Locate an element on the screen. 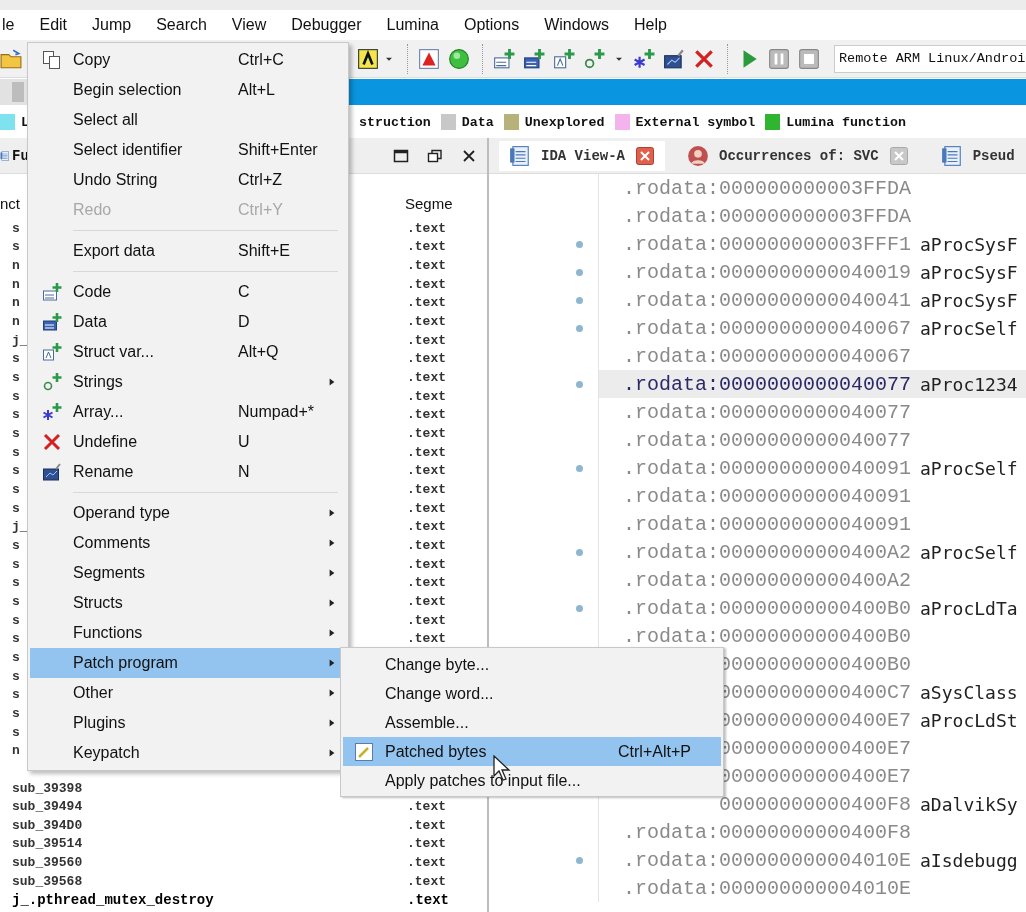 The height and width of the screenshot is (912, 1026). menu-item: Begin selection Alt+L is located at coordinates (188, 90).